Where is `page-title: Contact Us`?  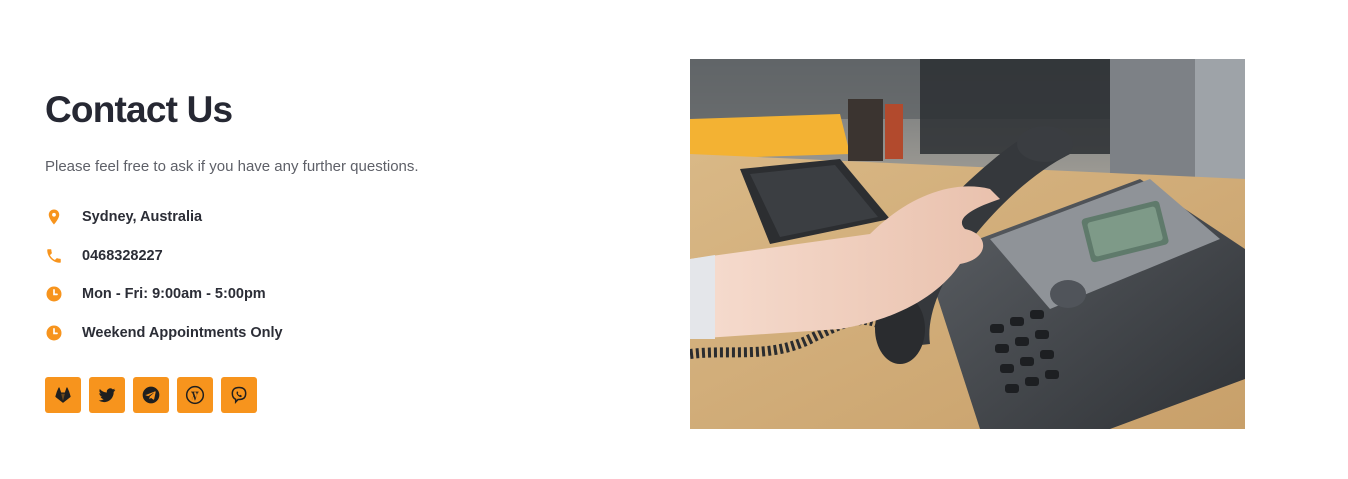 page-title: Contact Us is located at coordinates (139, 109).